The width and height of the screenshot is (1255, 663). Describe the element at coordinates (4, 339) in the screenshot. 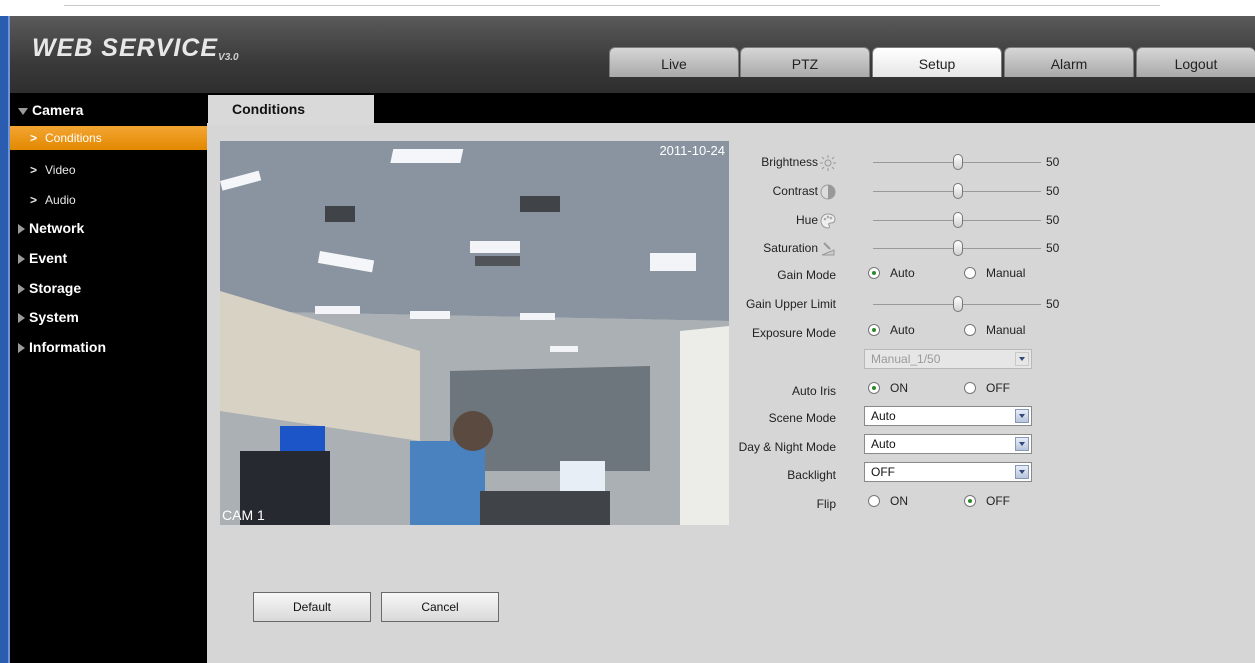

I see `window-frame-left` at that location.